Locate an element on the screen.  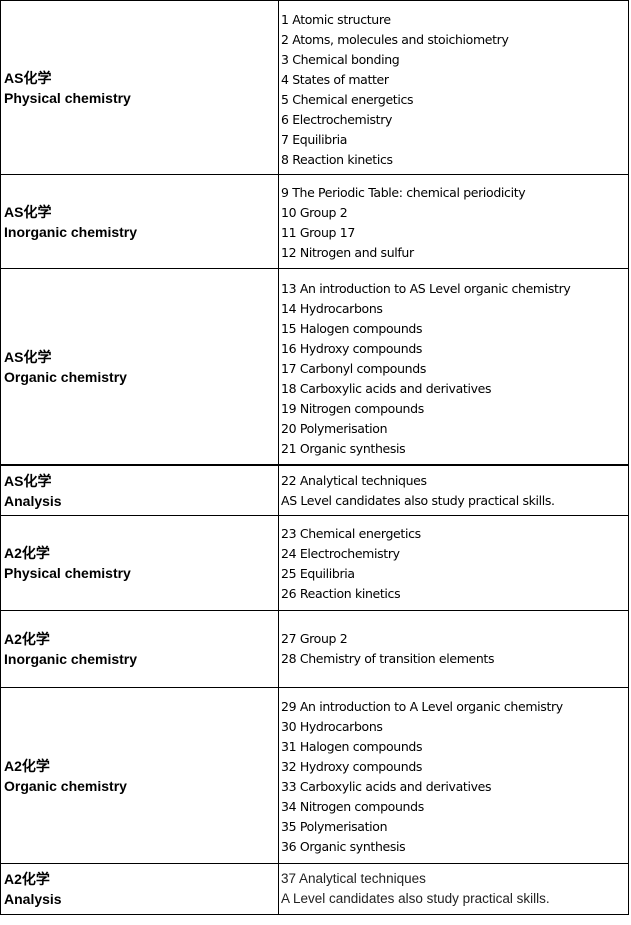
topic-item: 24 Electrochemistry is located at coordinates (340, 553).